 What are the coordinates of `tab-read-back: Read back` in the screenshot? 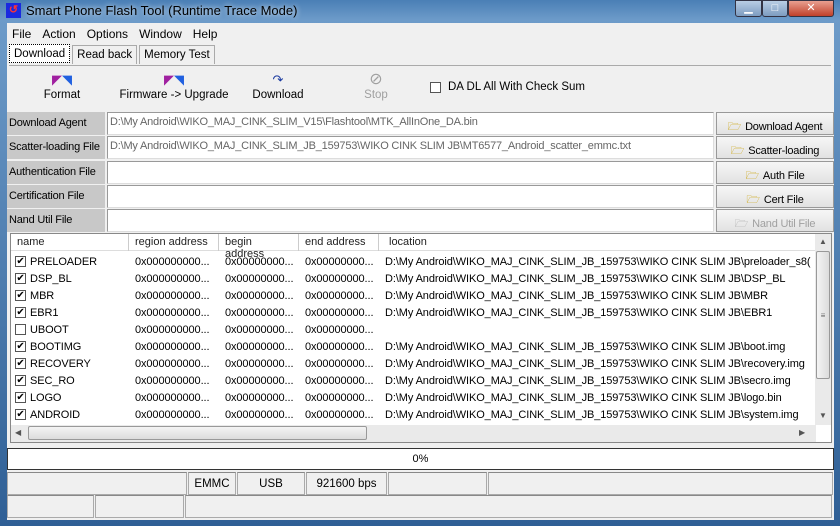 It's located at (105, 54).